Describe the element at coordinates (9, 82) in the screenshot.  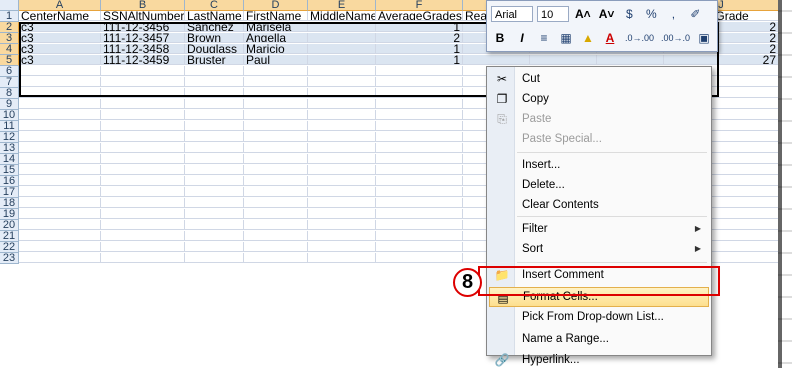
I see `row-header: 7` at that location.